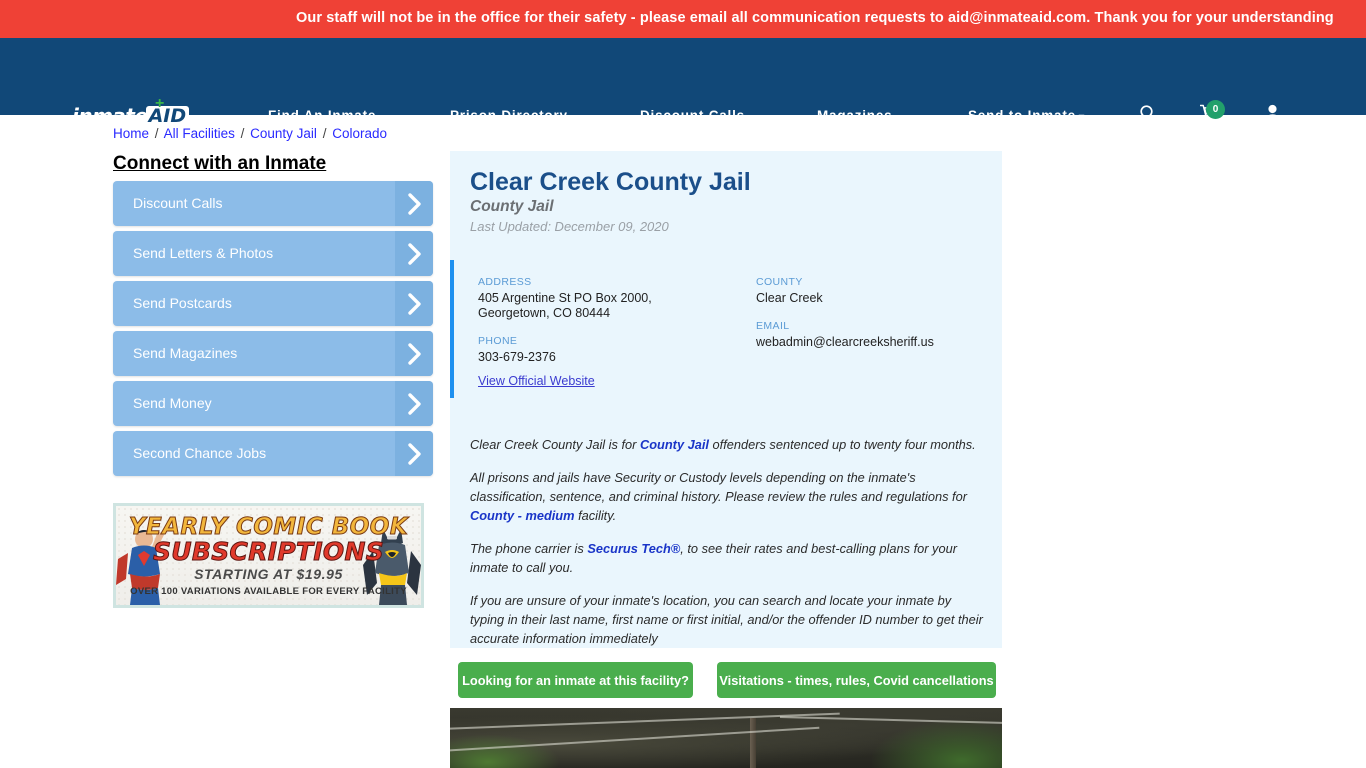 The image size is (1366, 768). What do you see at coordinates (268, 552) in the screenshot?
I see `ad-headline-line2: SUBSCRIPTIONS` at bounding box center [268, 552].